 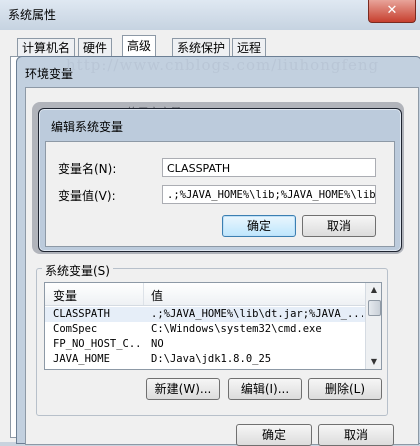 I want to click on tab-system-protection: 系统保护, so click(x=201, y=47).